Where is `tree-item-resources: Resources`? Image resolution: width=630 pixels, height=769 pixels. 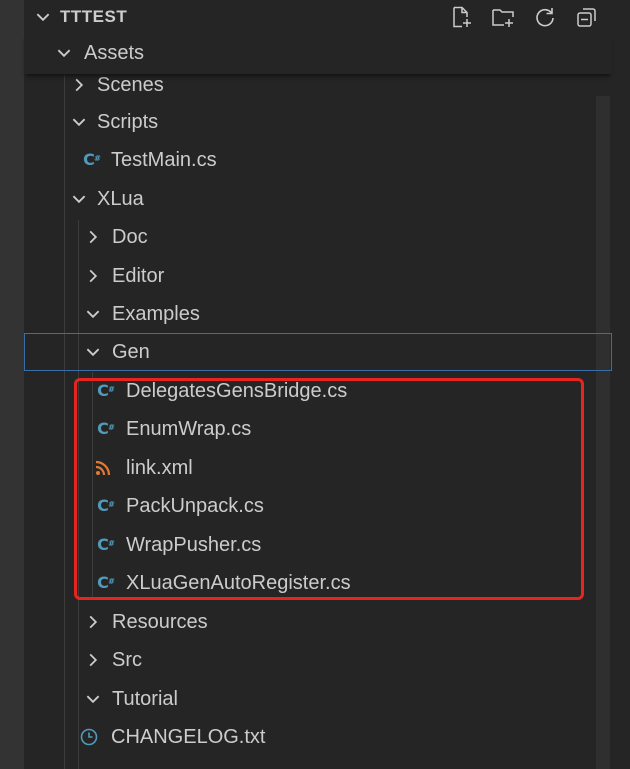 tree-item-resources: Resources is located at coordinates (317, 622).